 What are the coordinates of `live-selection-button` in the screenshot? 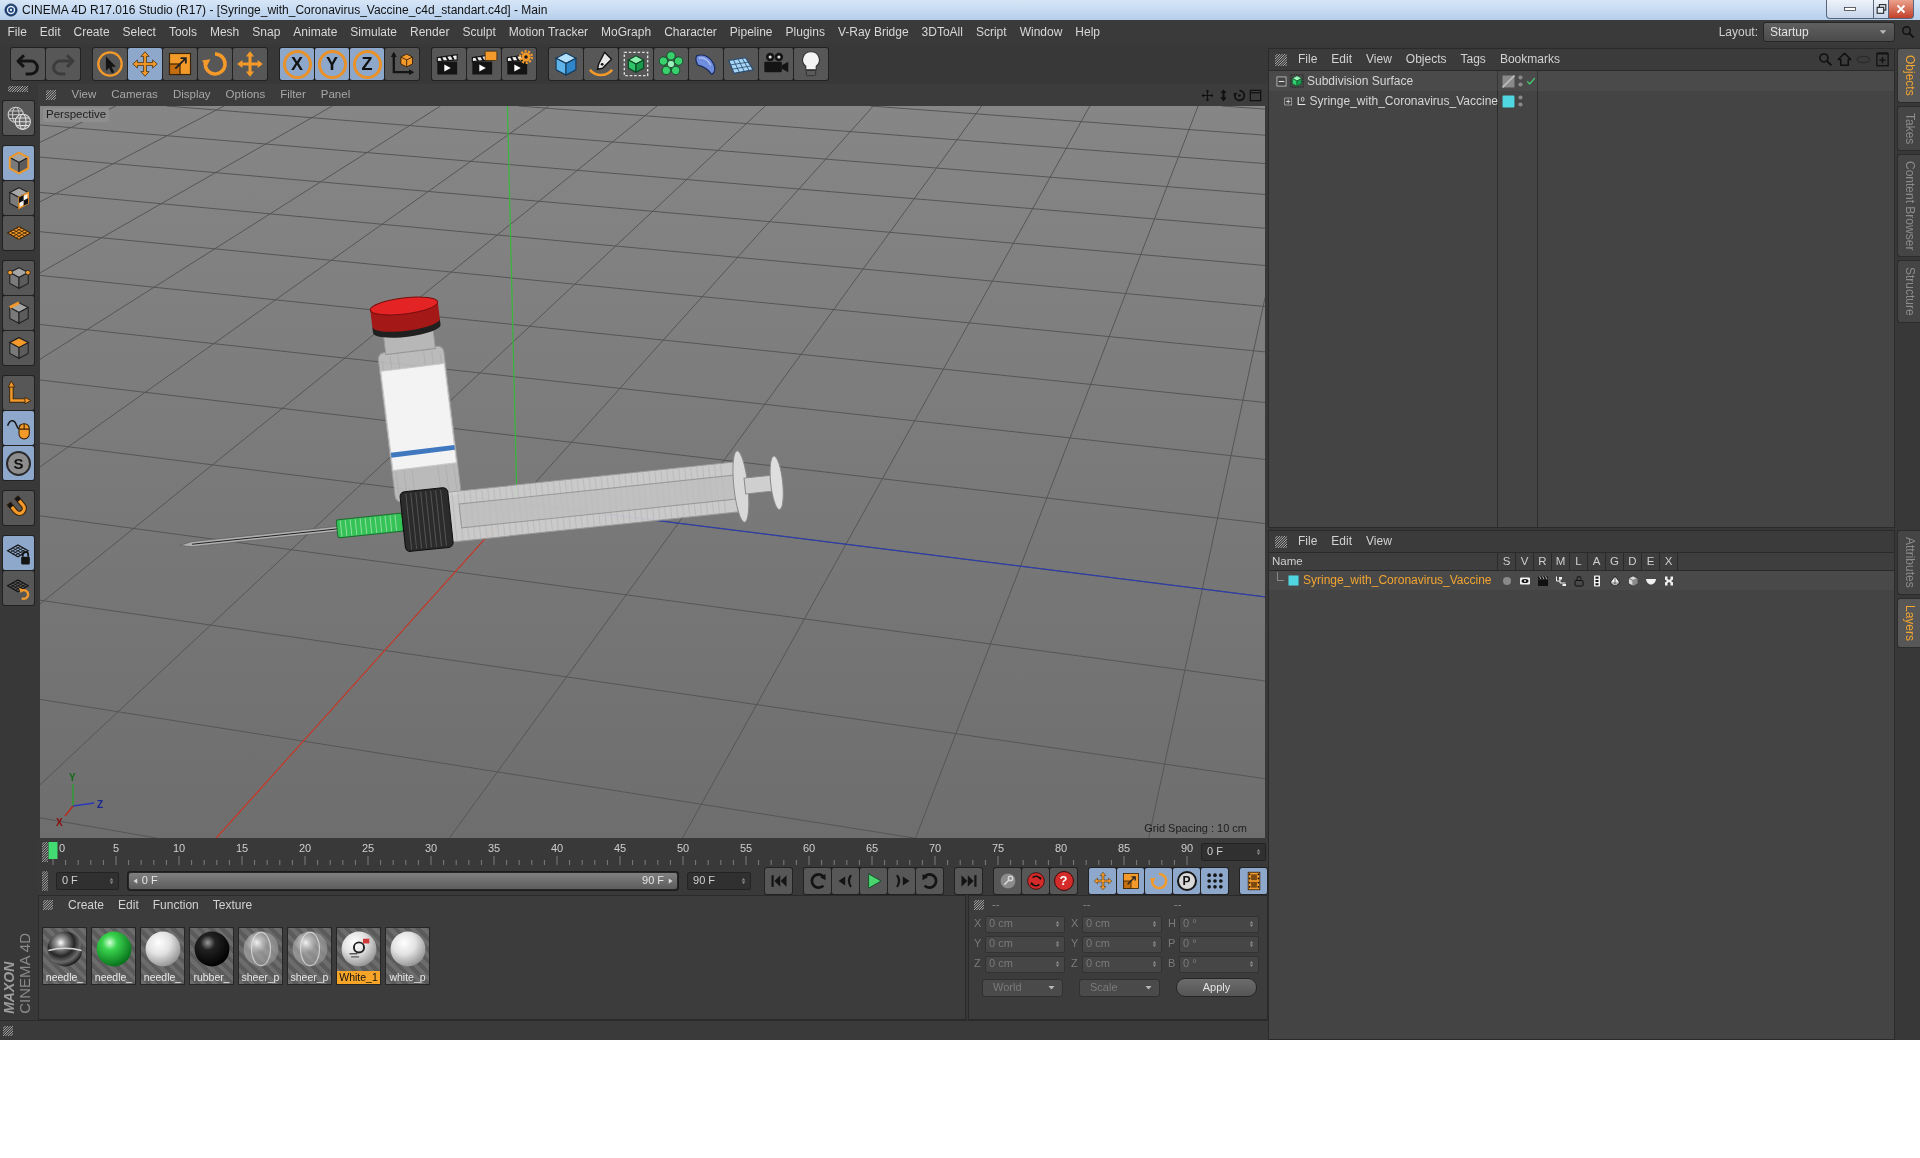 It's located at (110, 64).